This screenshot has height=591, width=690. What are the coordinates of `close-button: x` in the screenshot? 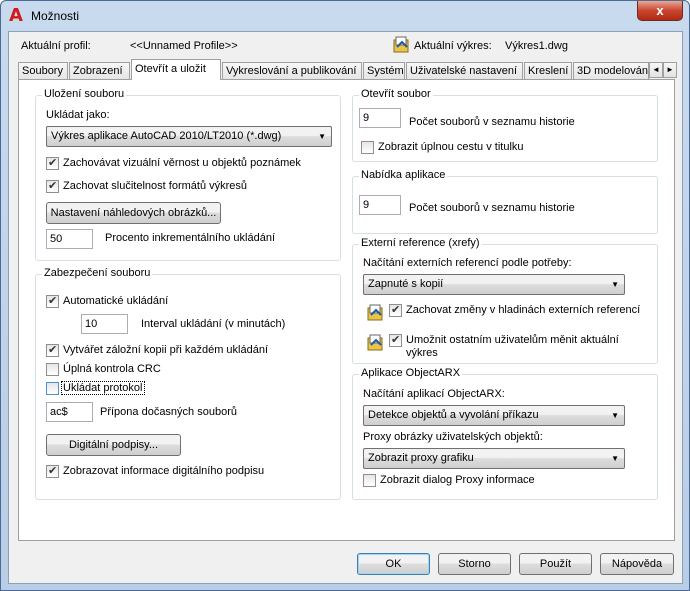 It's located at (660, 11).